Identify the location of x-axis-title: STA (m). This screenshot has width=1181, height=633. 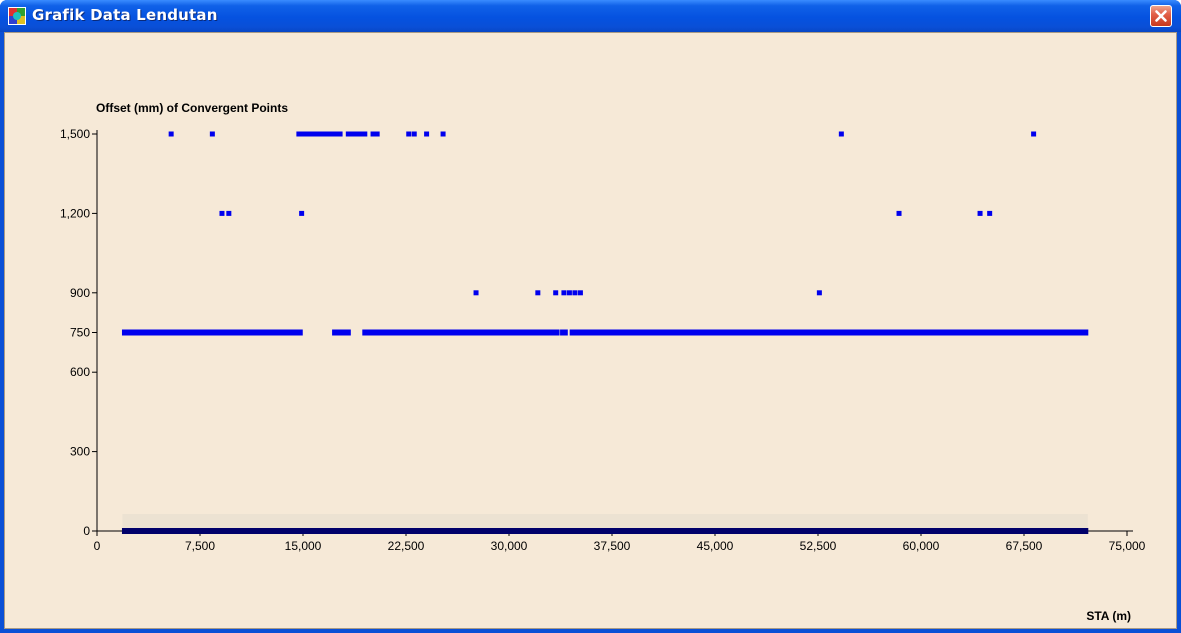
(1108, 616).